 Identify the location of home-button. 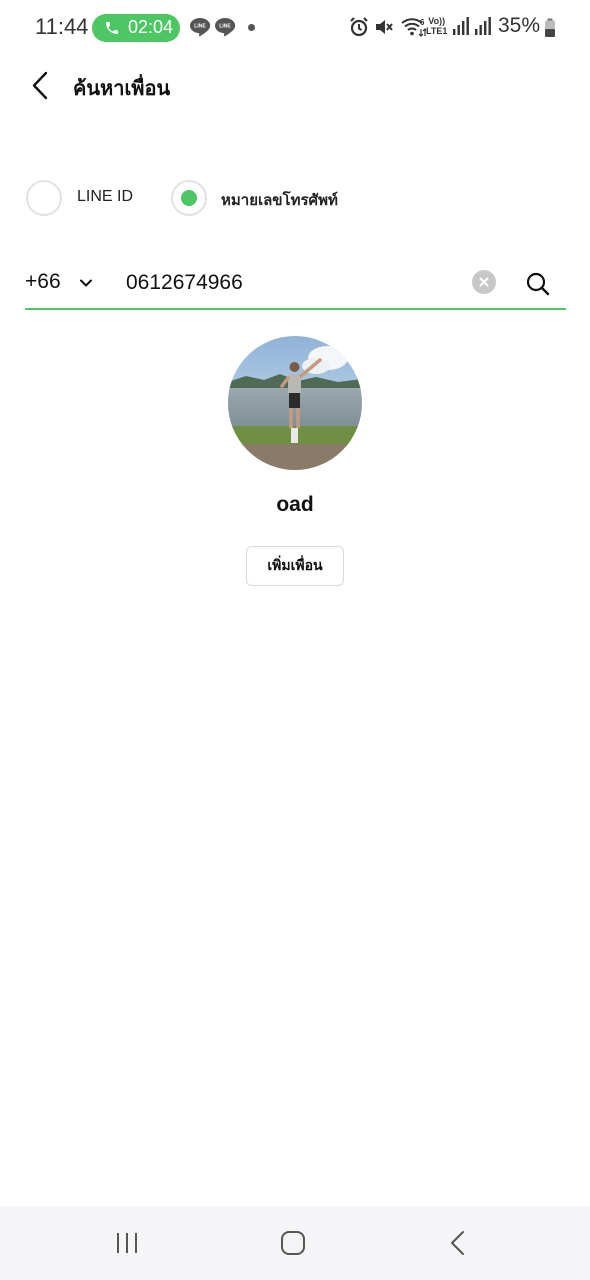
(293, 1243).